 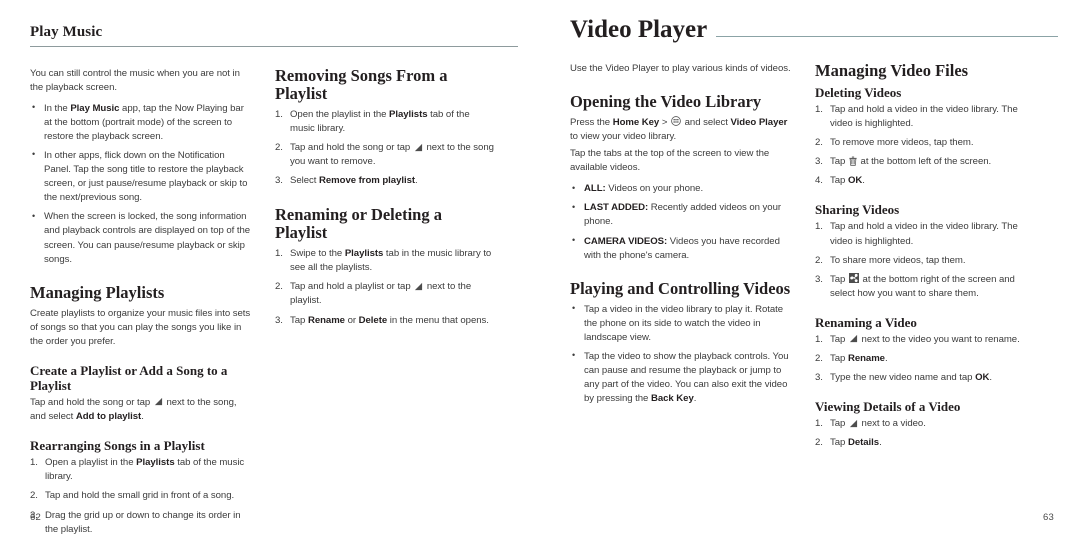 What do you see at coordinates (857, 210) in the screenshot?
I see `heading-sharing-videos: Sharing Videos` at bounding box center [857, 210].